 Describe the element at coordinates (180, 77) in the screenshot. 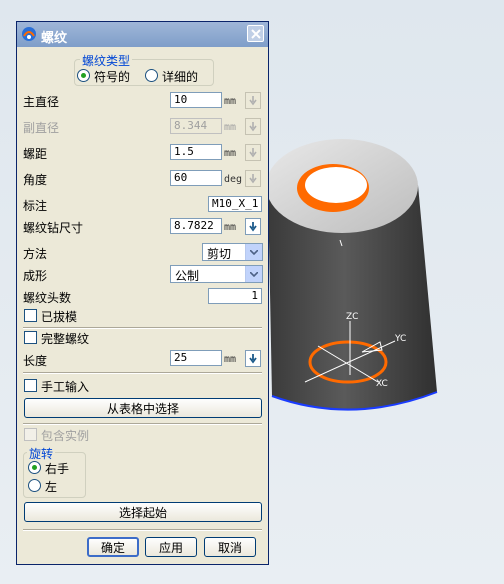

I see `detailed-label: 详细的` at that location.